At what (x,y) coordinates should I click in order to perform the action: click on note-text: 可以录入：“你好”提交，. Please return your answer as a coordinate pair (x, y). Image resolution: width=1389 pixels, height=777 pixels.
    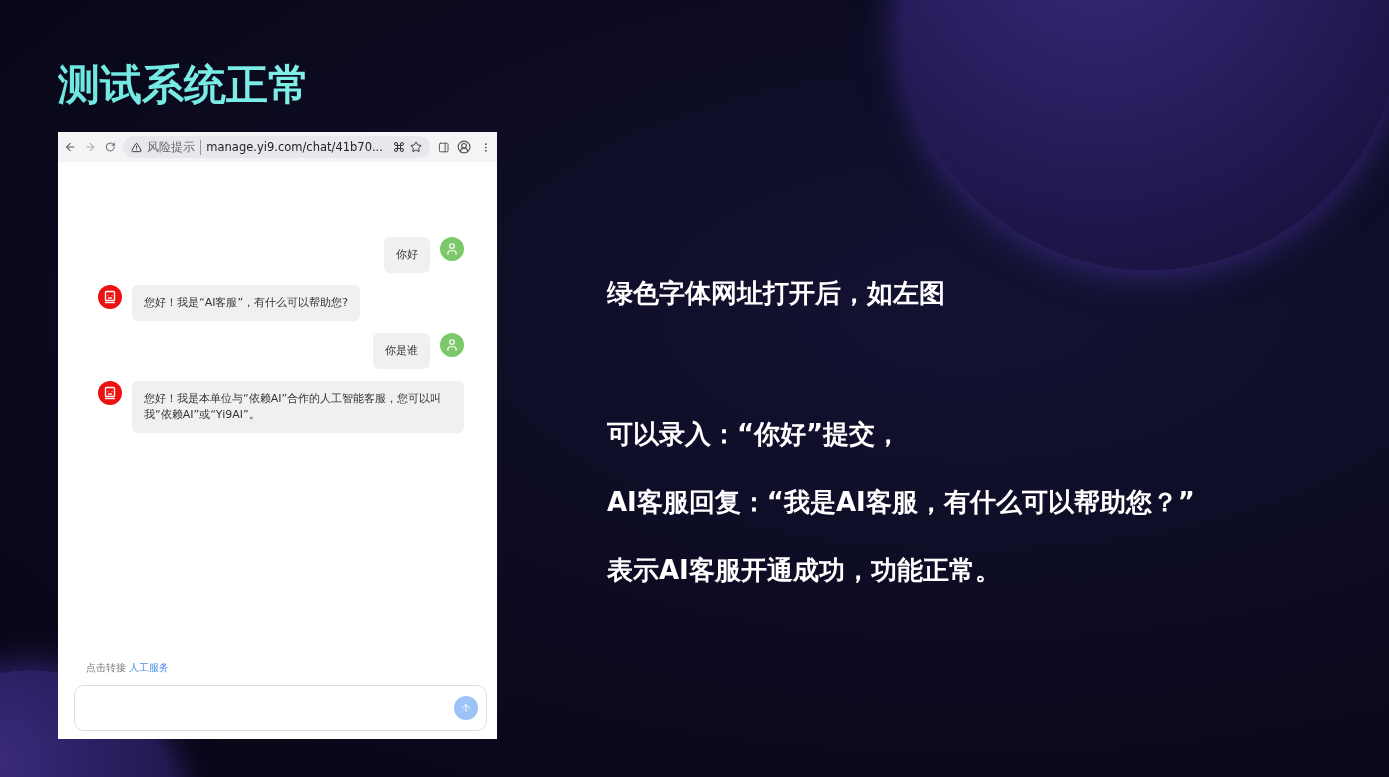
    Looking at the image, I should click on (755, 434).